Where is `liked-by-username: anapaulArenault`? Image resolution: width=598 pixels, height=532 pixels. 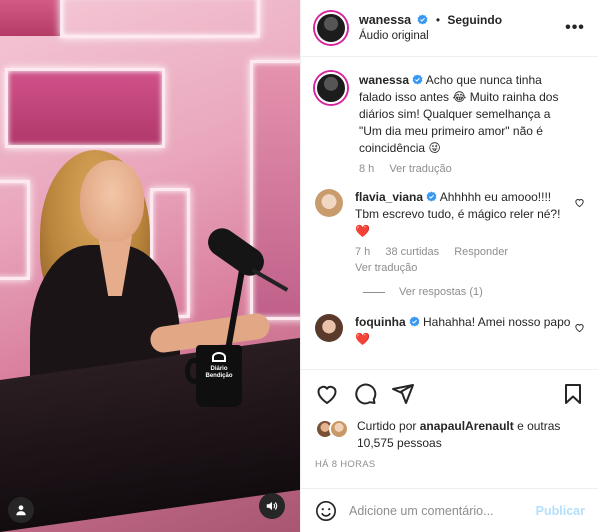 liked-by-username: anapaulArenault is located at coordinates (467, 426).